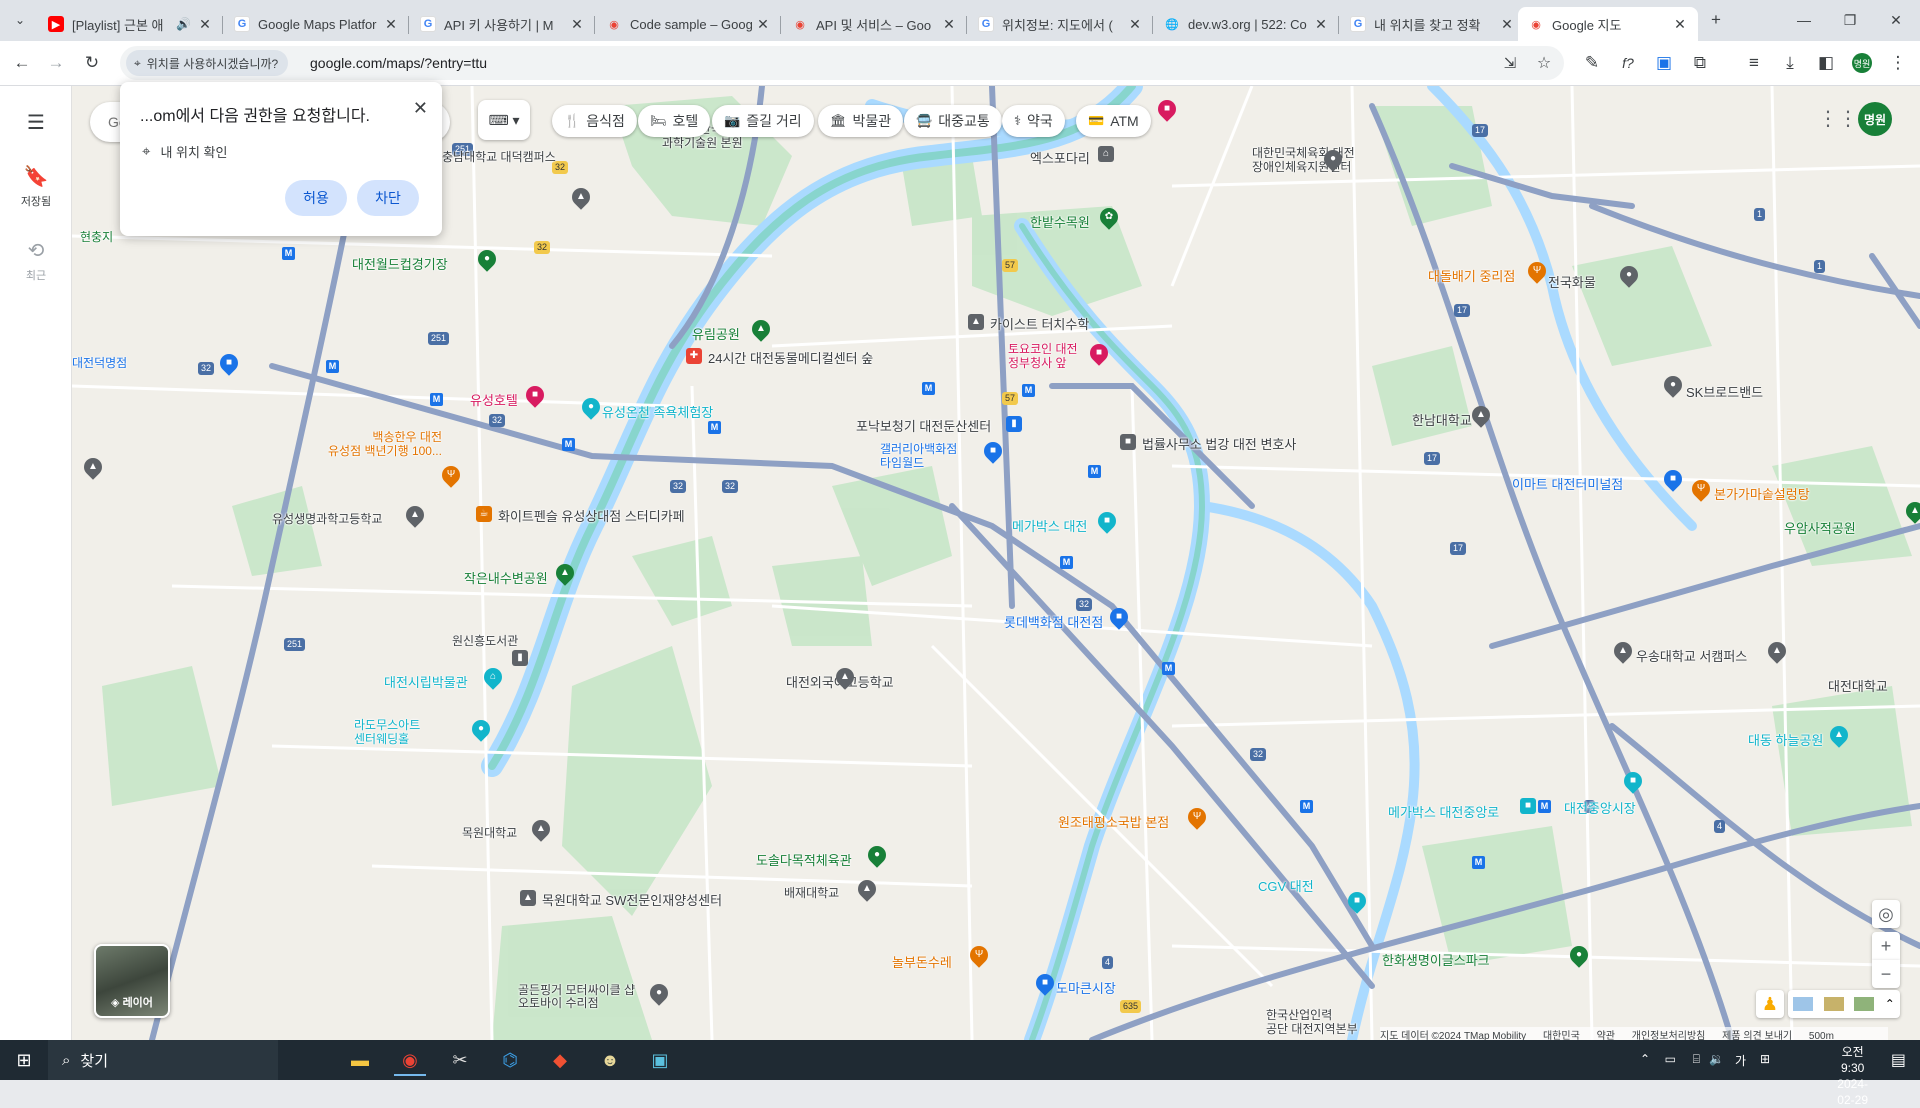  Describe the element at coordinates (922, 961) in the screenshot. I see `label-nolbu: 놀부돈수레` at that location.